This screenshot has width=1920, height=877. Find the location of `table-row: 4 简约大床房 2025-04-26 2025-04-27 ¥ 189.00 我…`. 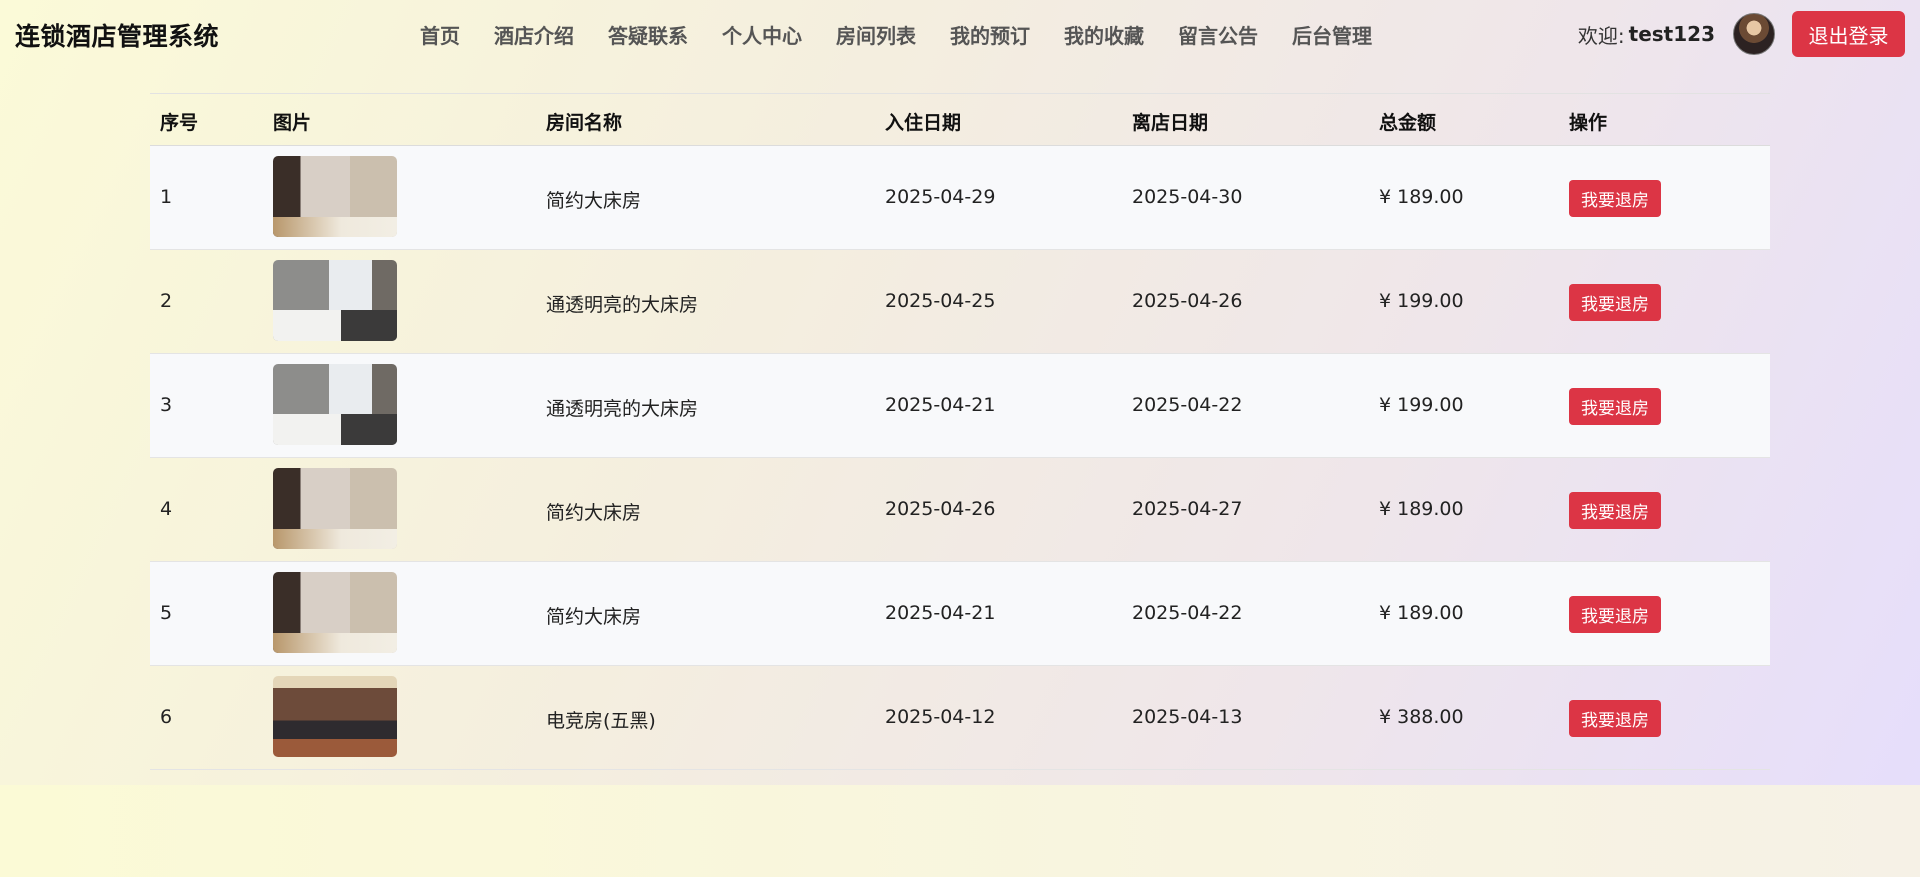

table-row: 4 简约大床房 2025-04-26 2025-04-27 ¥ 189.00 我… is located at coordinates (960, 510).